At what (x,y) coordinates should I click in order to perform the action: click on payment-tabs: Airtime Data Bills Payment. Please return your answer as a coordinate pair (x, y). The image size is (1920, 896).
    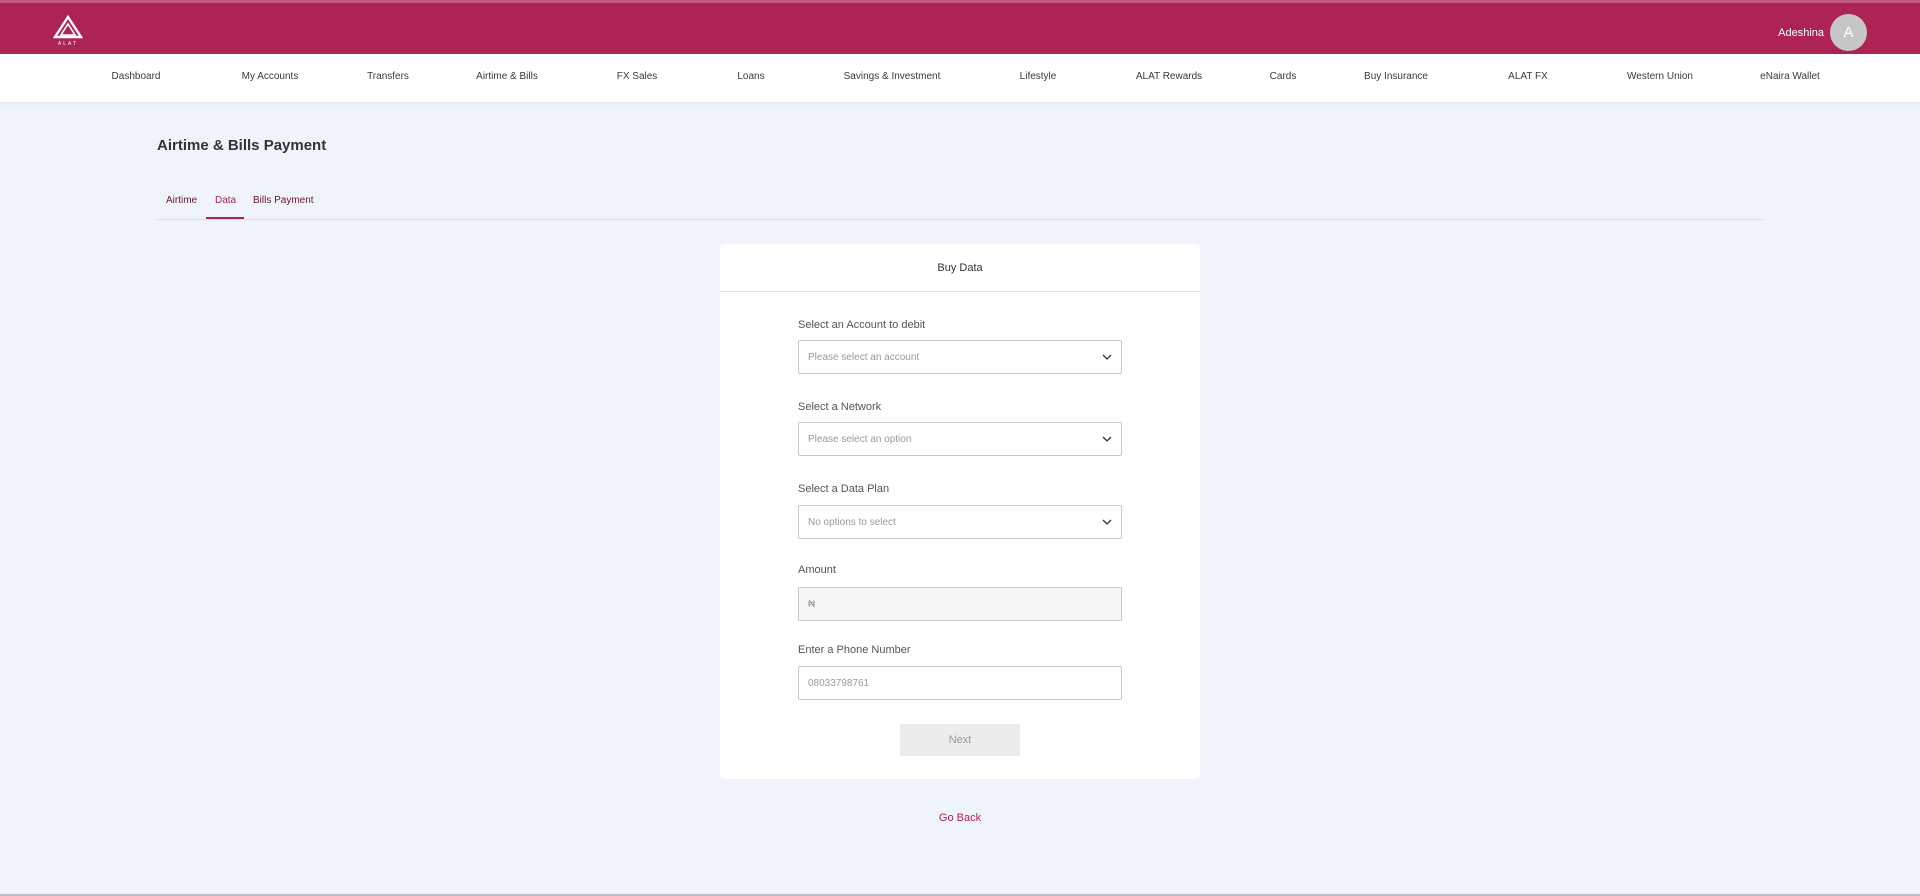
    Looking at the image, I should click on (960, 205).